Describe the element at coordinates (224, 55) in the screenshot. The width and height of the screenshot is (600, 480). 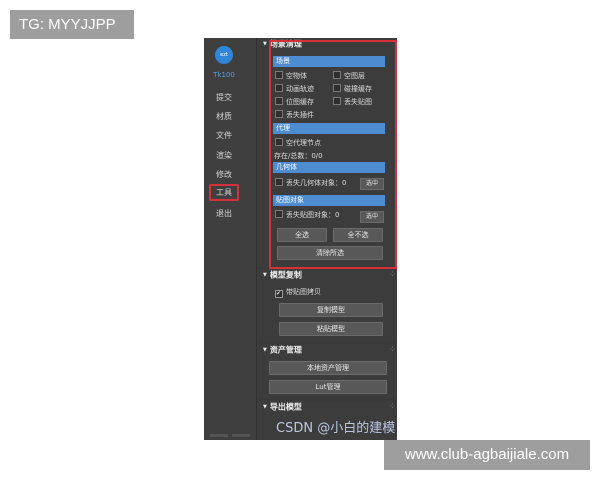
I see `logo-icon: ezt` at that location.